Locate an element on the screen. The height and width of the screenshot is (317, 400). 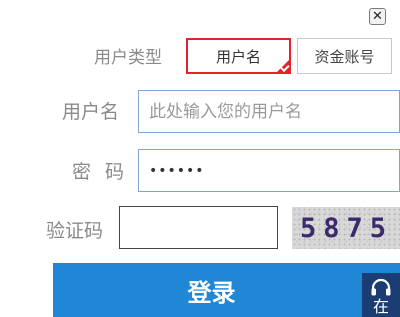
tab-username: 用户名 is located at coordinates (238, 56).